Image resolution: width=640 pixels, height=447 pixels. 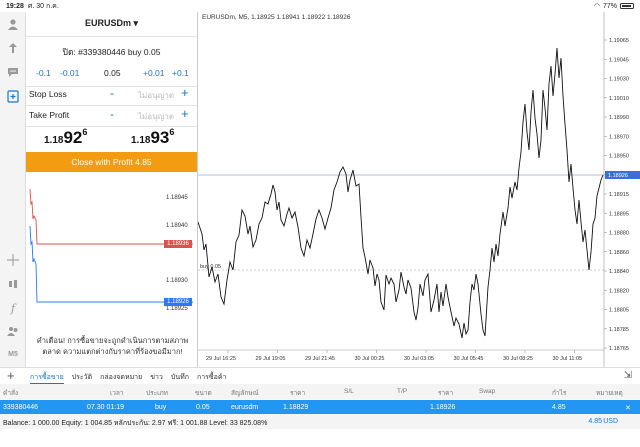 I want to click on tick-chart-label: 1.18940, so click(x=177, y=226).